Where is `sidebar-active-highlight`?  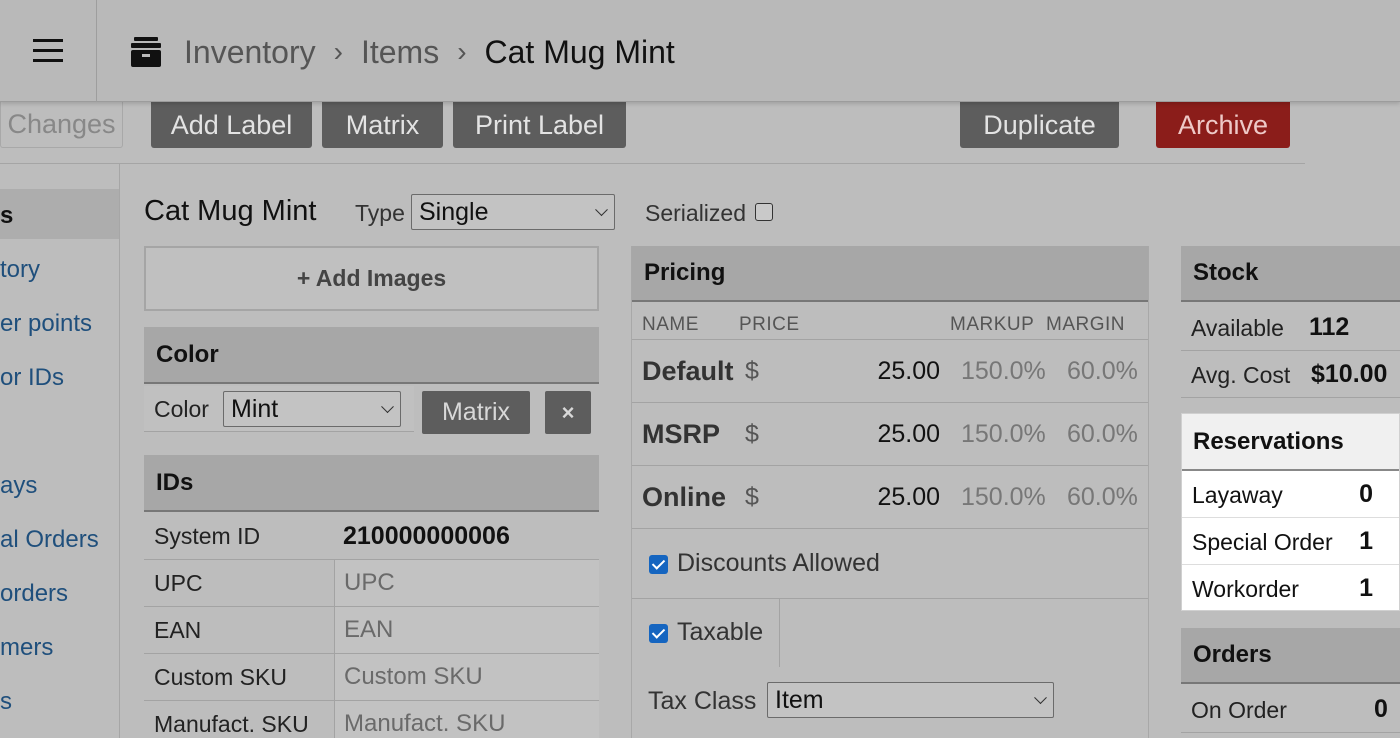
sidebar-active-highlight is located at coordinates (59, 214).